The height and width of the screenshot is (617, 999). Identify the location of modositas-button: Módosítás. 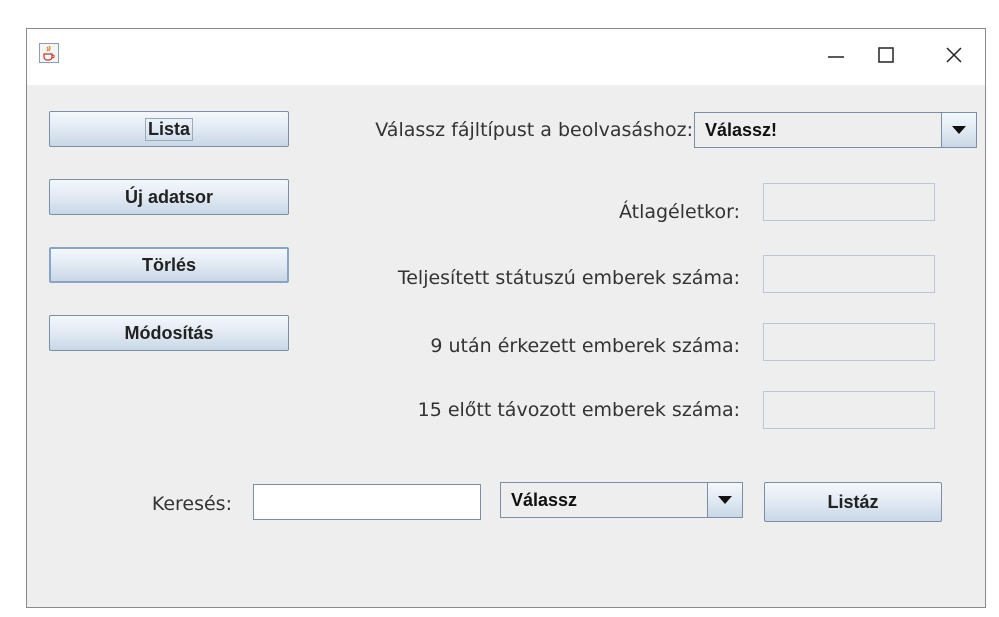
(169, 333).